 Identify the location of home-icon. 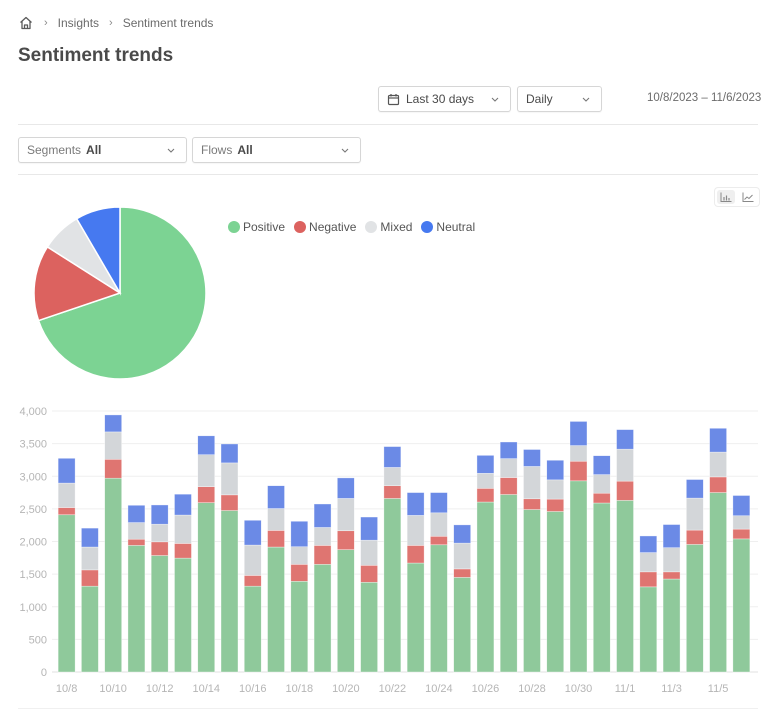
(26, 23).